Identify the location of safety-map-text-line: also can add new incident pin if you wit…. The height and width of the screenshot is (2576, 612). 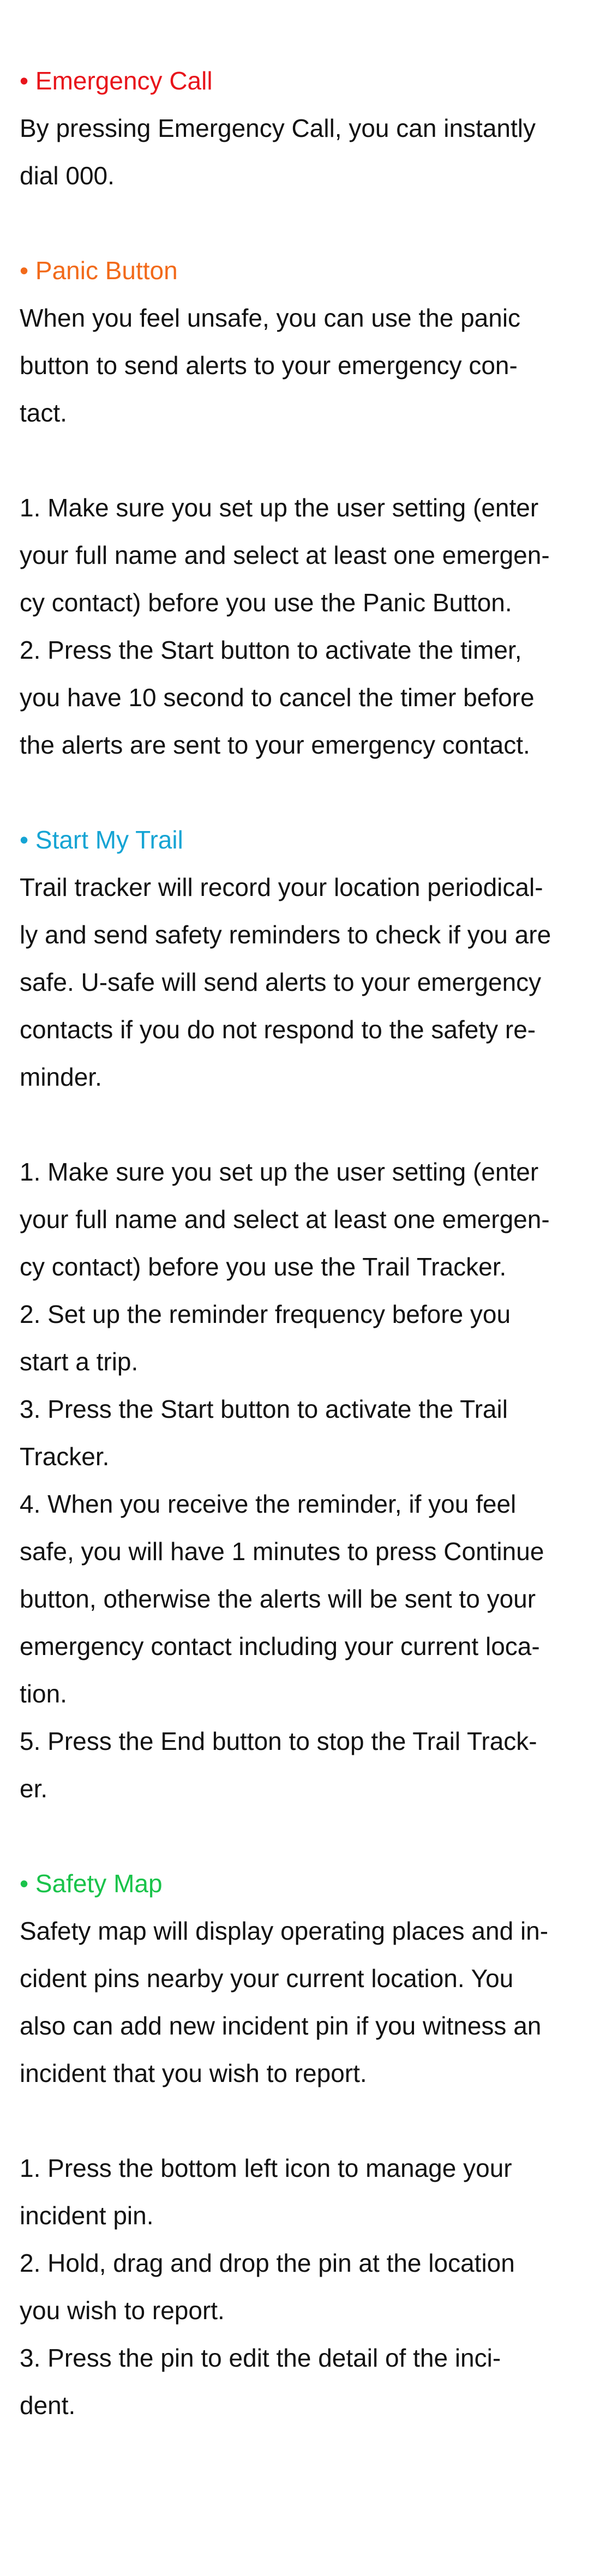
(281, 2026).